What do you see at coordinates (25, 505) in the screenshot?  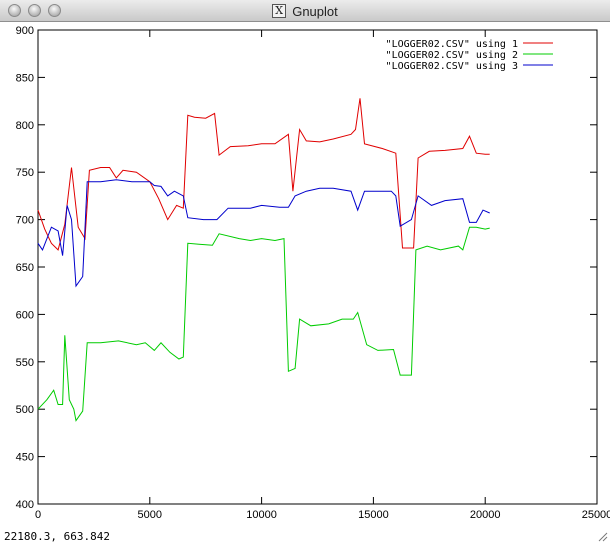 I see `y-tick-label: 400` at bounding box center [25, 505].